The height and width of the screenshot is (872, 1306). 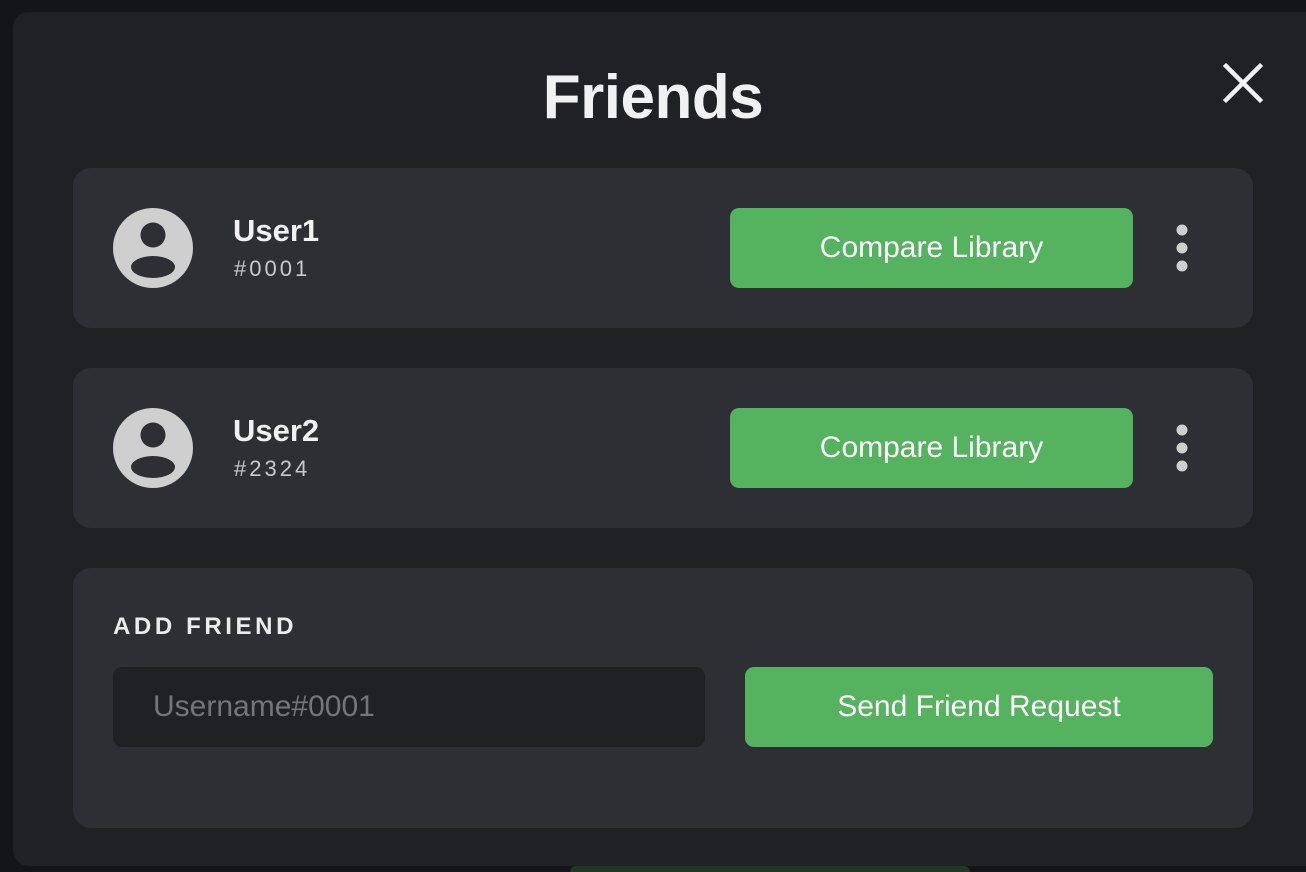 I want to click on dialog-title: Friends, so click(x=653, y=97).